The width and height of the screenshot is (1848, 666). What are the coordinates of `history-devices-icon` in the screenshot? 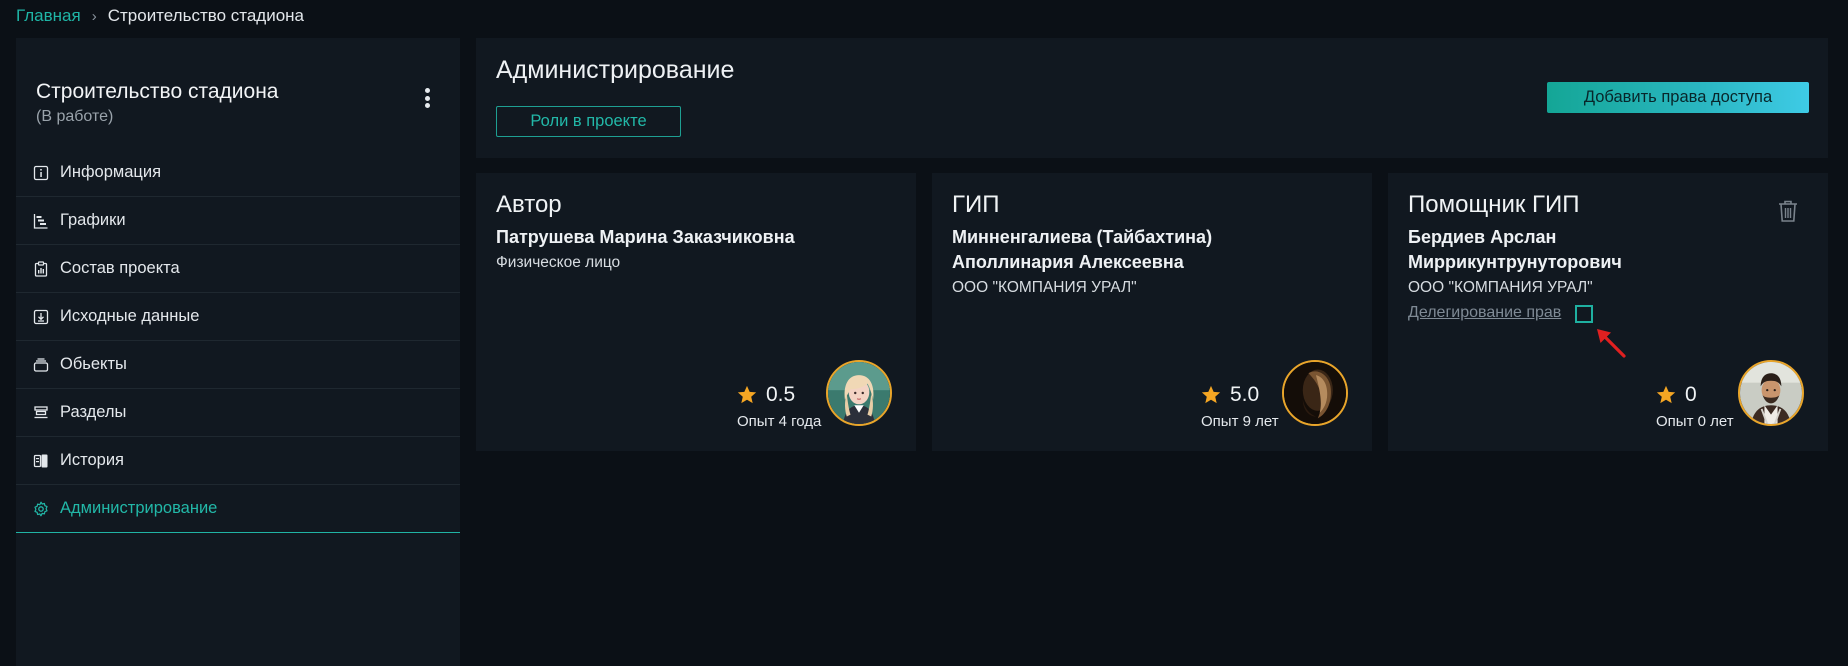 It's located at (41, 461).